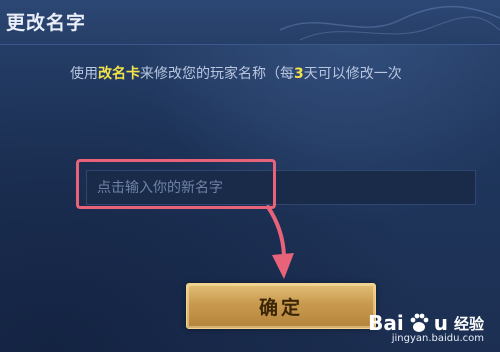 The height and width of the screenshot is (352, 500). What do you see at coordinates (299, 74) in the screenshot?
I see `rename-days: 3` at bounding box center [299, 74].